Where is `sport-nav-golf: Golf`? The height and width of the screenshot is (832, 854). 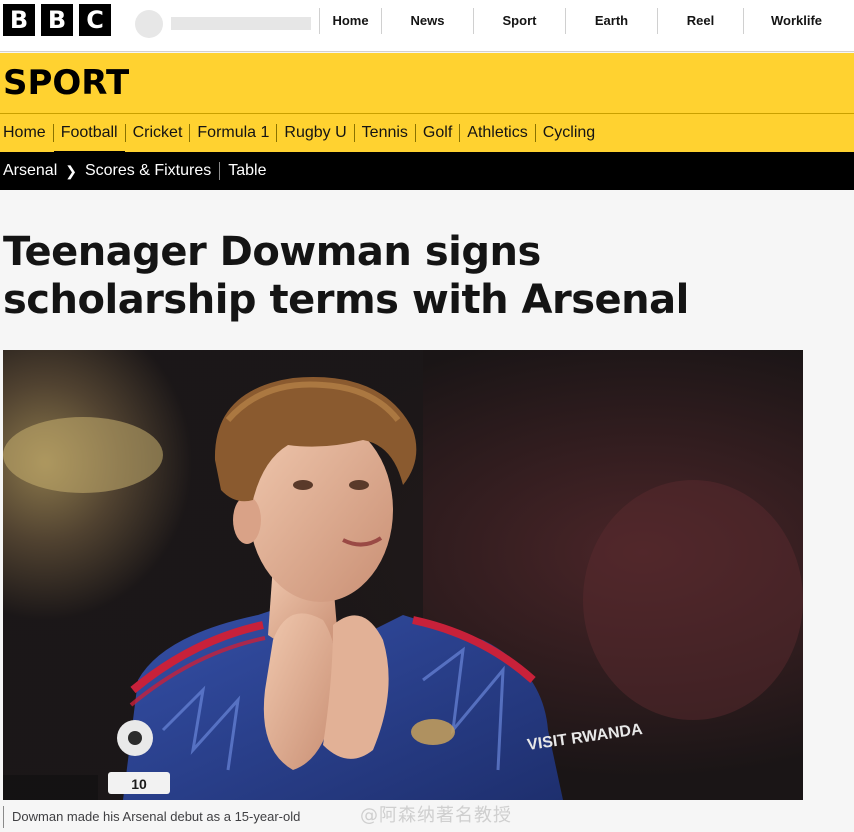
sport-nav-golf: Golf is located at coordinates (436, 133).